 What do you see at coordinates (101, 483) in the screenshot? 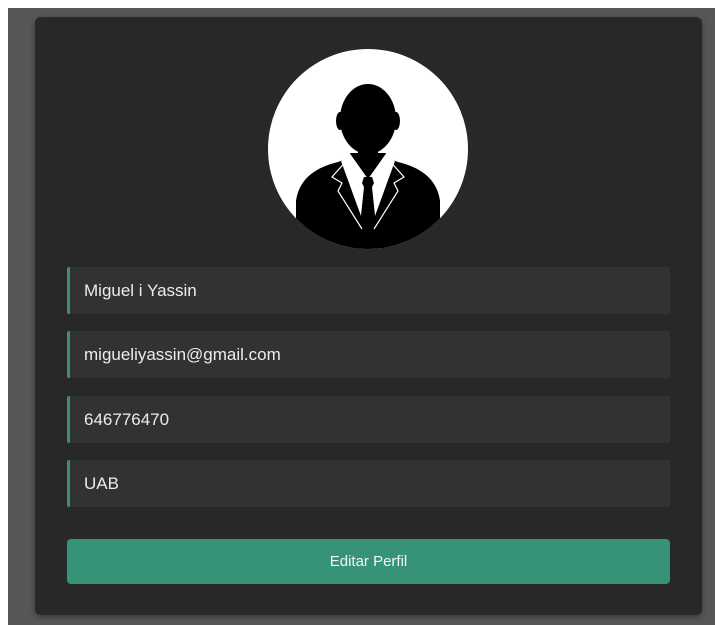
I see `organization-value: UAB` at bounding box center [101, 483].